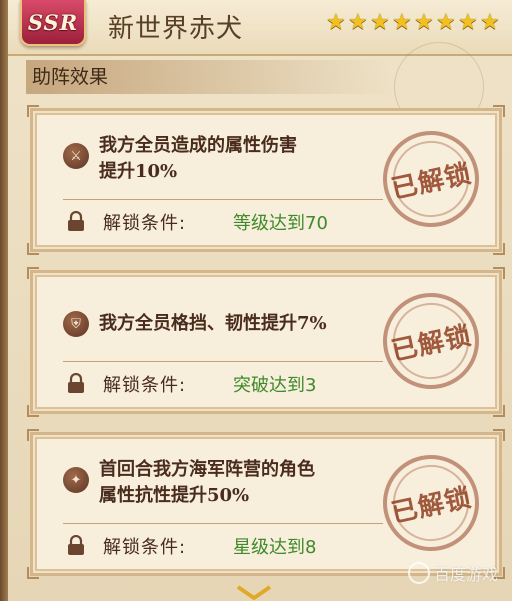  What do you see at coordinates (275, 385) in the screenshot?
I see `unlock-condition-value: 突破达到3` at bounding box center [275, 385].